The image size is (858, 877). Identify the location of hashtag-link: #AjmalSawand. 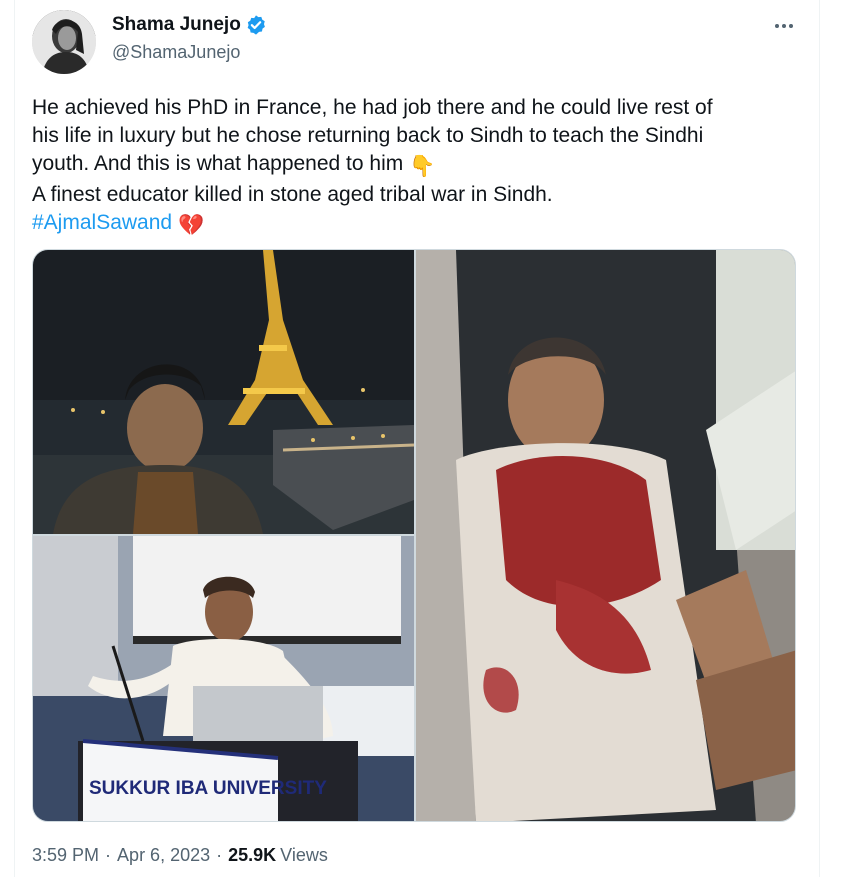
(102, 222).